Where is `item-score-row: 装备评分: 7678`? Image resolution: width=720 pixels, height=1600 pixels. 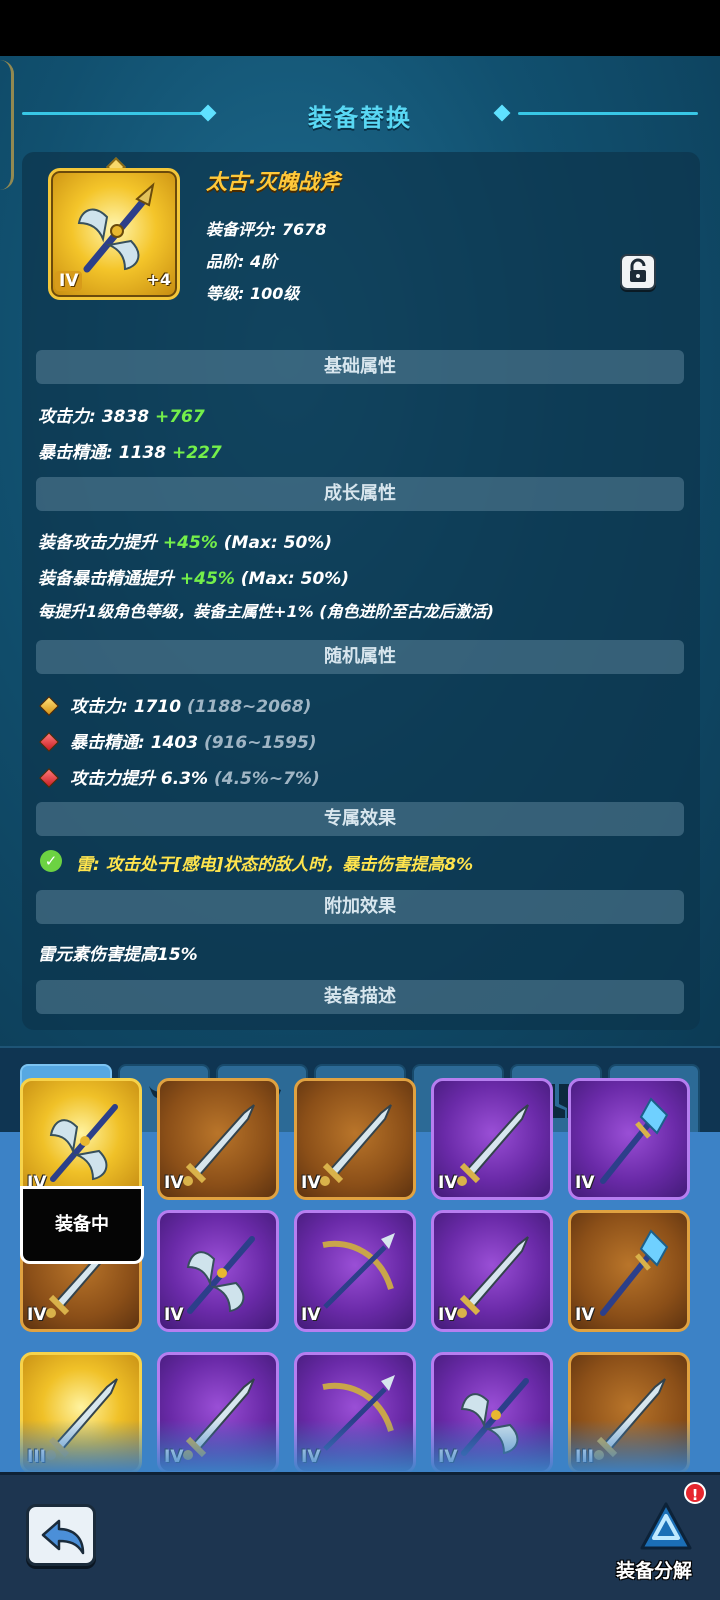 item-score-row: 装备评分: 7678 is located at coordinates (266, 228).